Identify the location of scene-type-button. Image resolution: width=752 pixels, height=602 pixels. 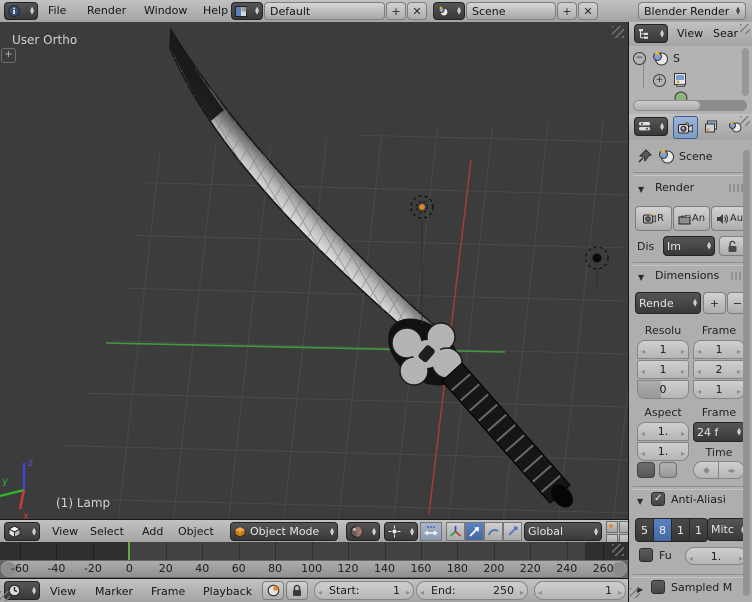
(449, 11).